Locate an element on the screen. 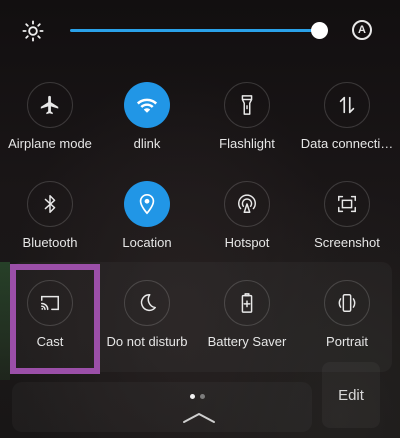 The width and height of the screenshot is (400, 438). tile-label: Screenshot is located at coordinates (347, 242).